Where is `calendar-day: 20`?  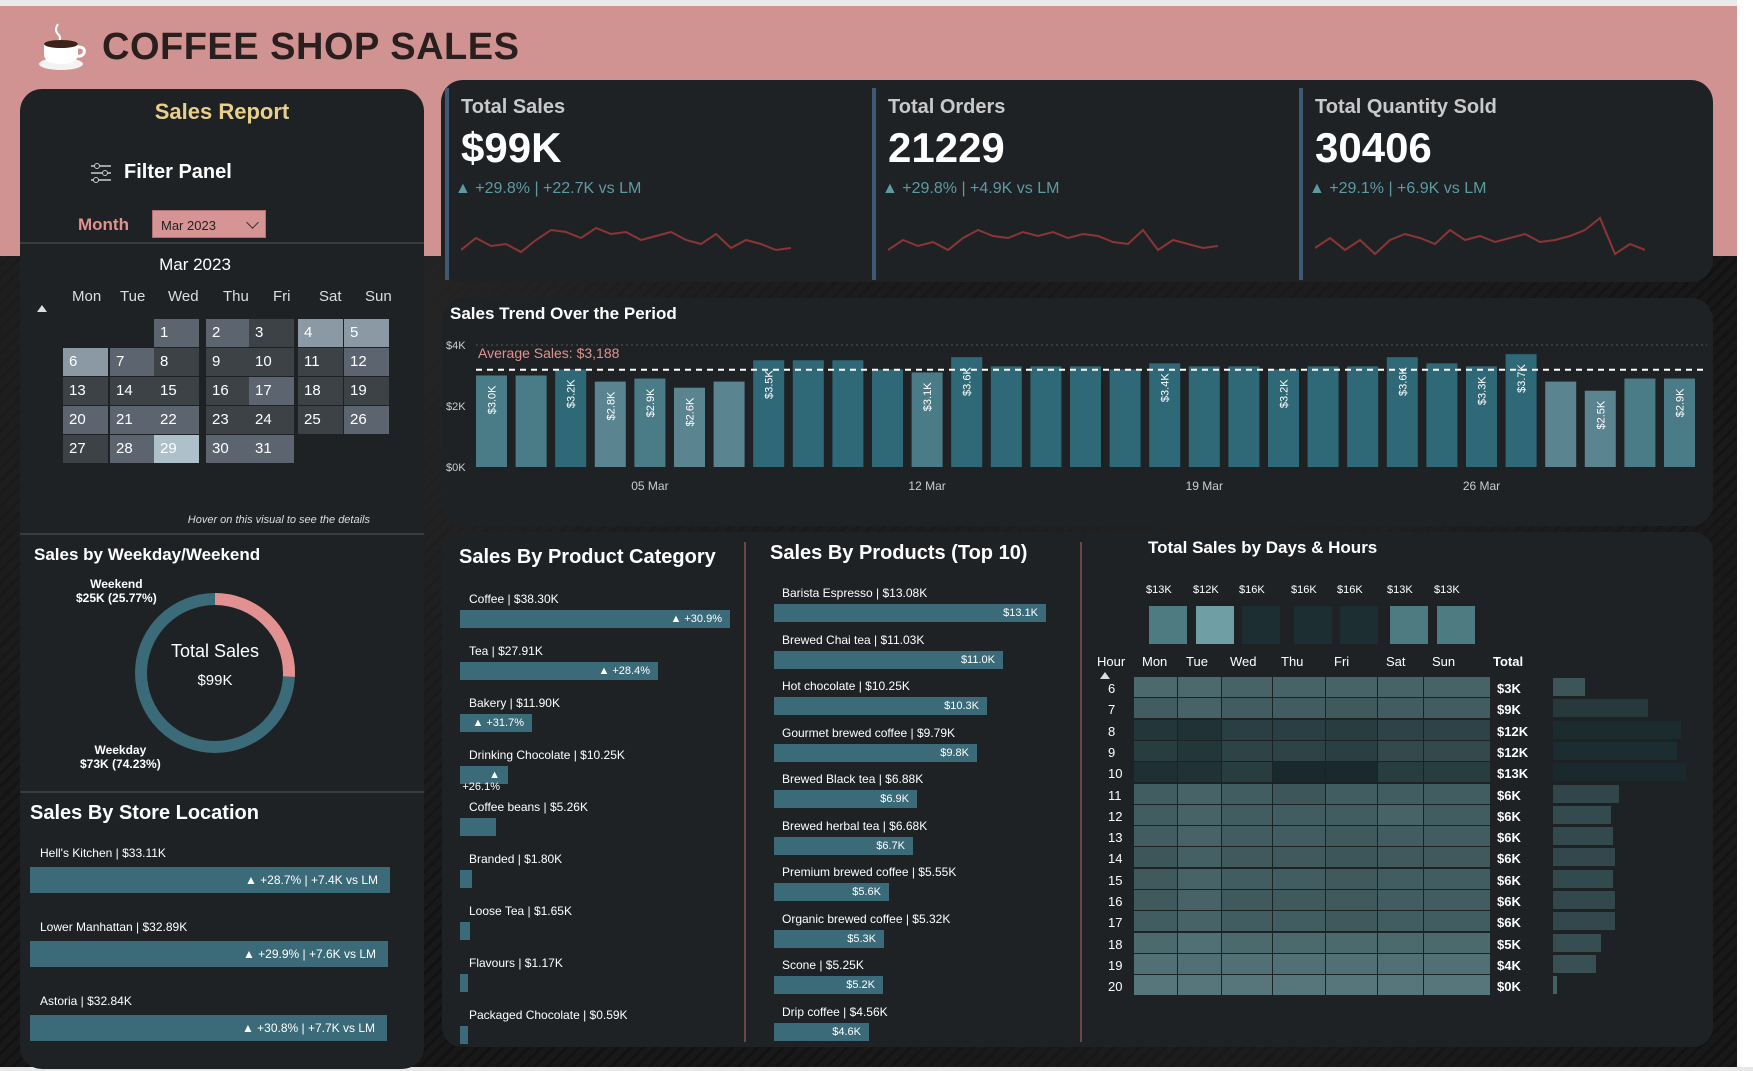 calendar-day: 20 is located at coordinates (85, 420).